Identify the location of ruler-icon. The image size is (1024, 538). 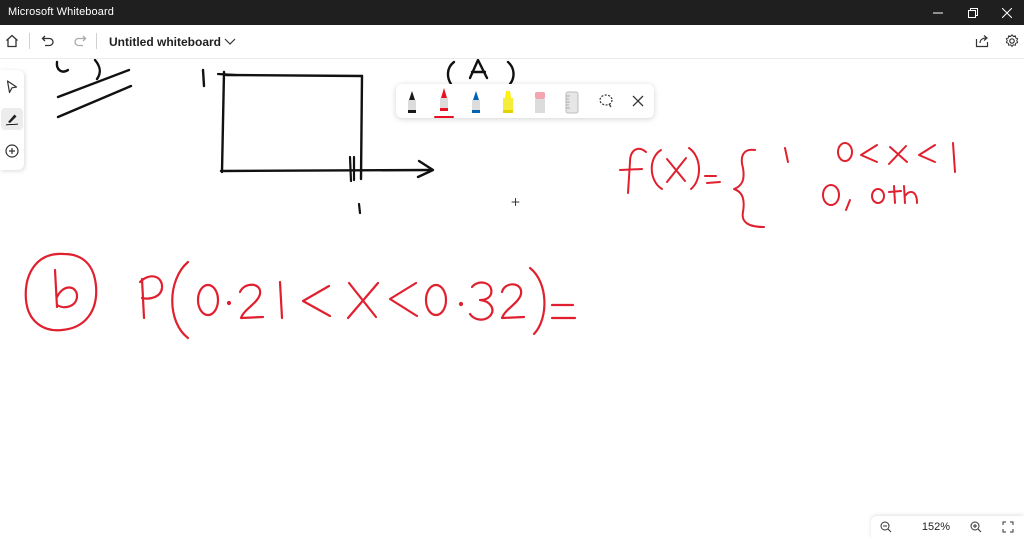
(572, 102).